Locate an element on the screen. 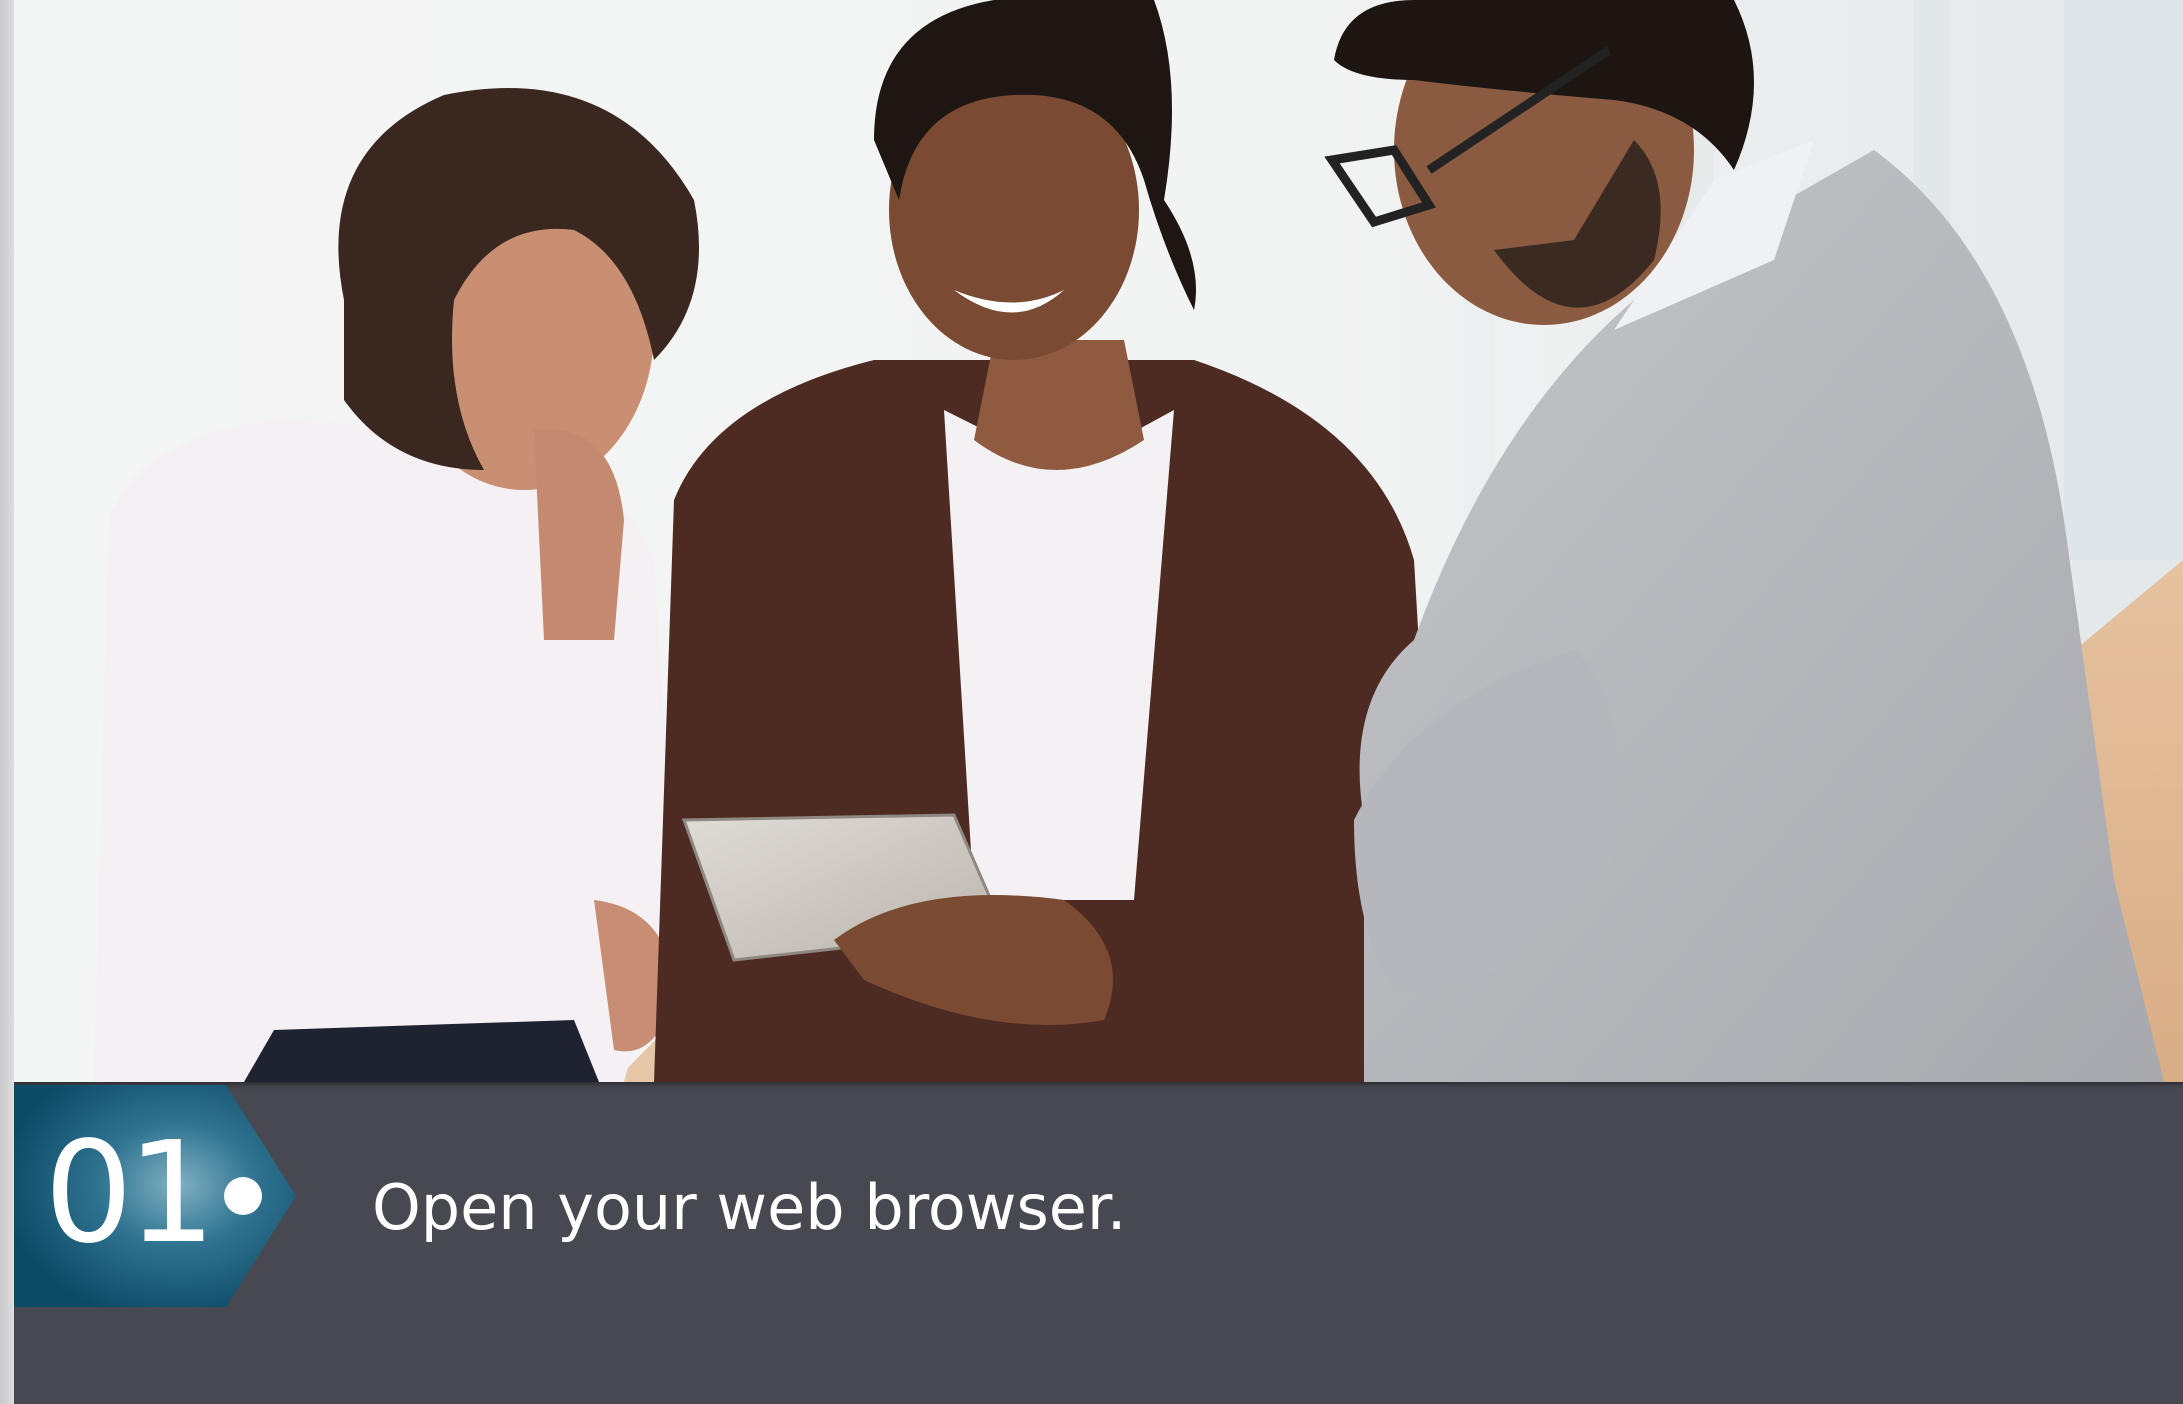  step-number: 01 is located at coordinates (130, 1193).